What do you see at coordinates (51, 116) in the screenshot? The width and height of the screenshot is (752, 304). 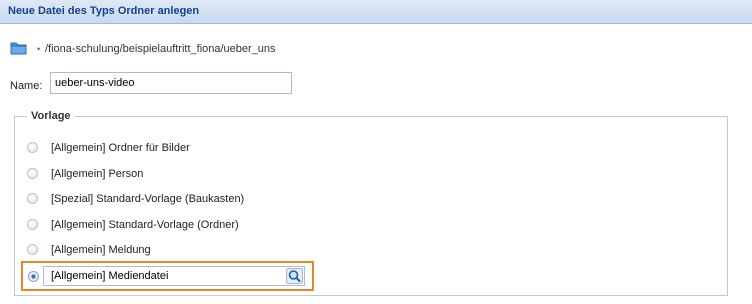 I see `vorlage-legend: Vorlage` at bounding box center [51, 116].